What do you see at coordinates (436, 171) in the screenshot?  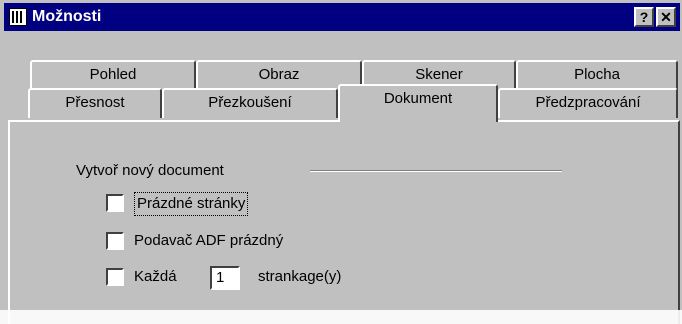 I see `group-divider` at bounding box center [436, 171].